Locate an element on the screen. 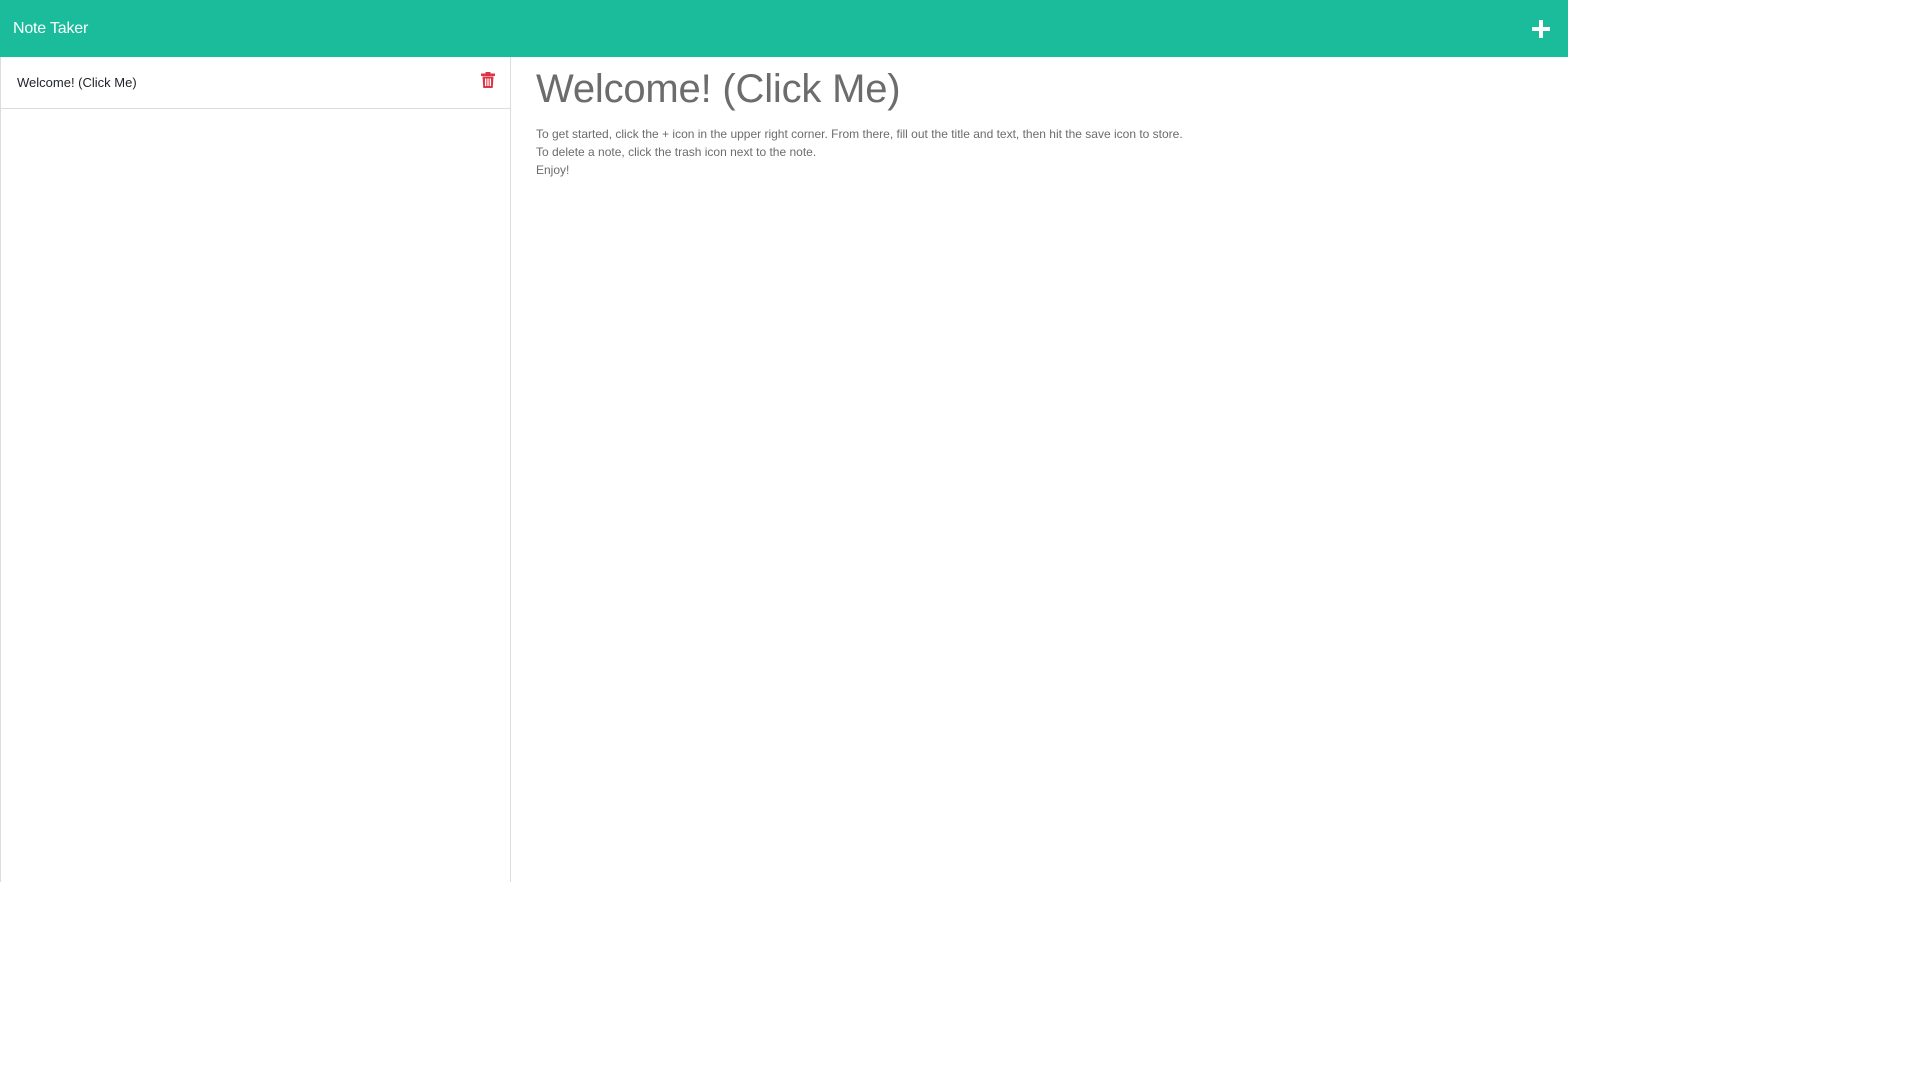 Image resolution: width=1920 pixels, height=1080 pixels. navbar: Note Taker is located at coordinates (784, 28).